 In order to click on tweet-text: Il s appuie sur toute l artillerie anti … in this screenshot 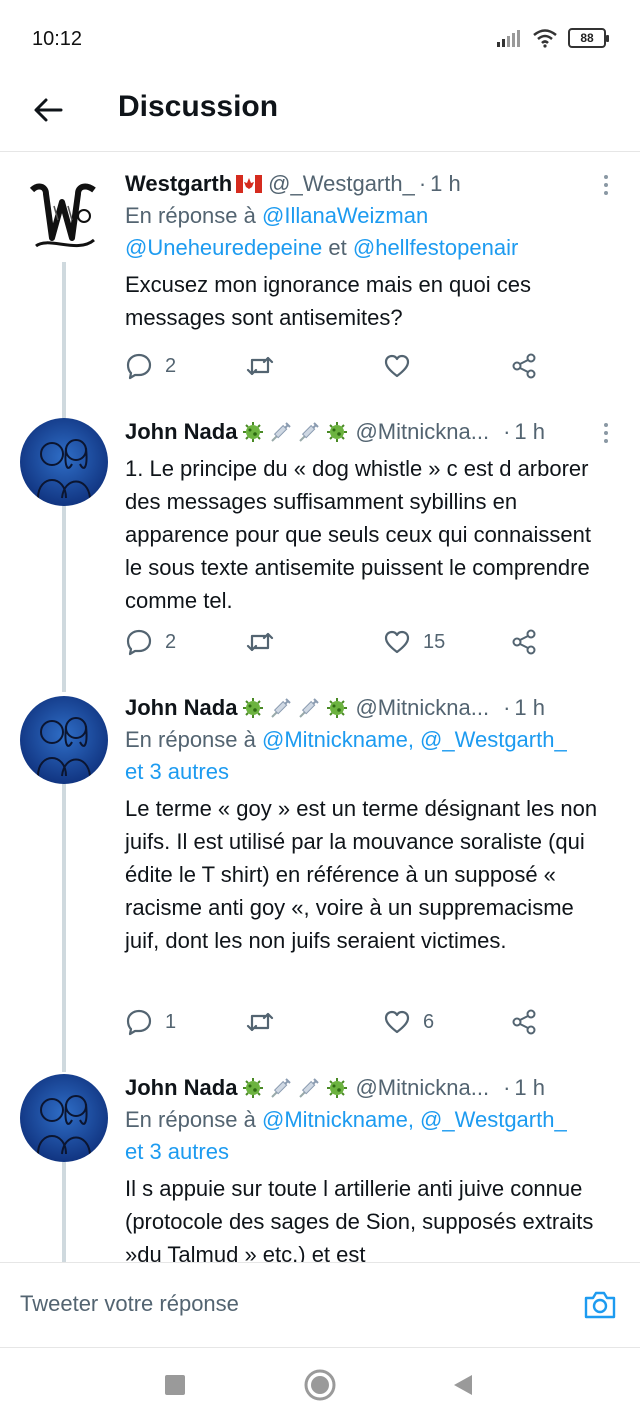, I will do `click(359, 1219)`.